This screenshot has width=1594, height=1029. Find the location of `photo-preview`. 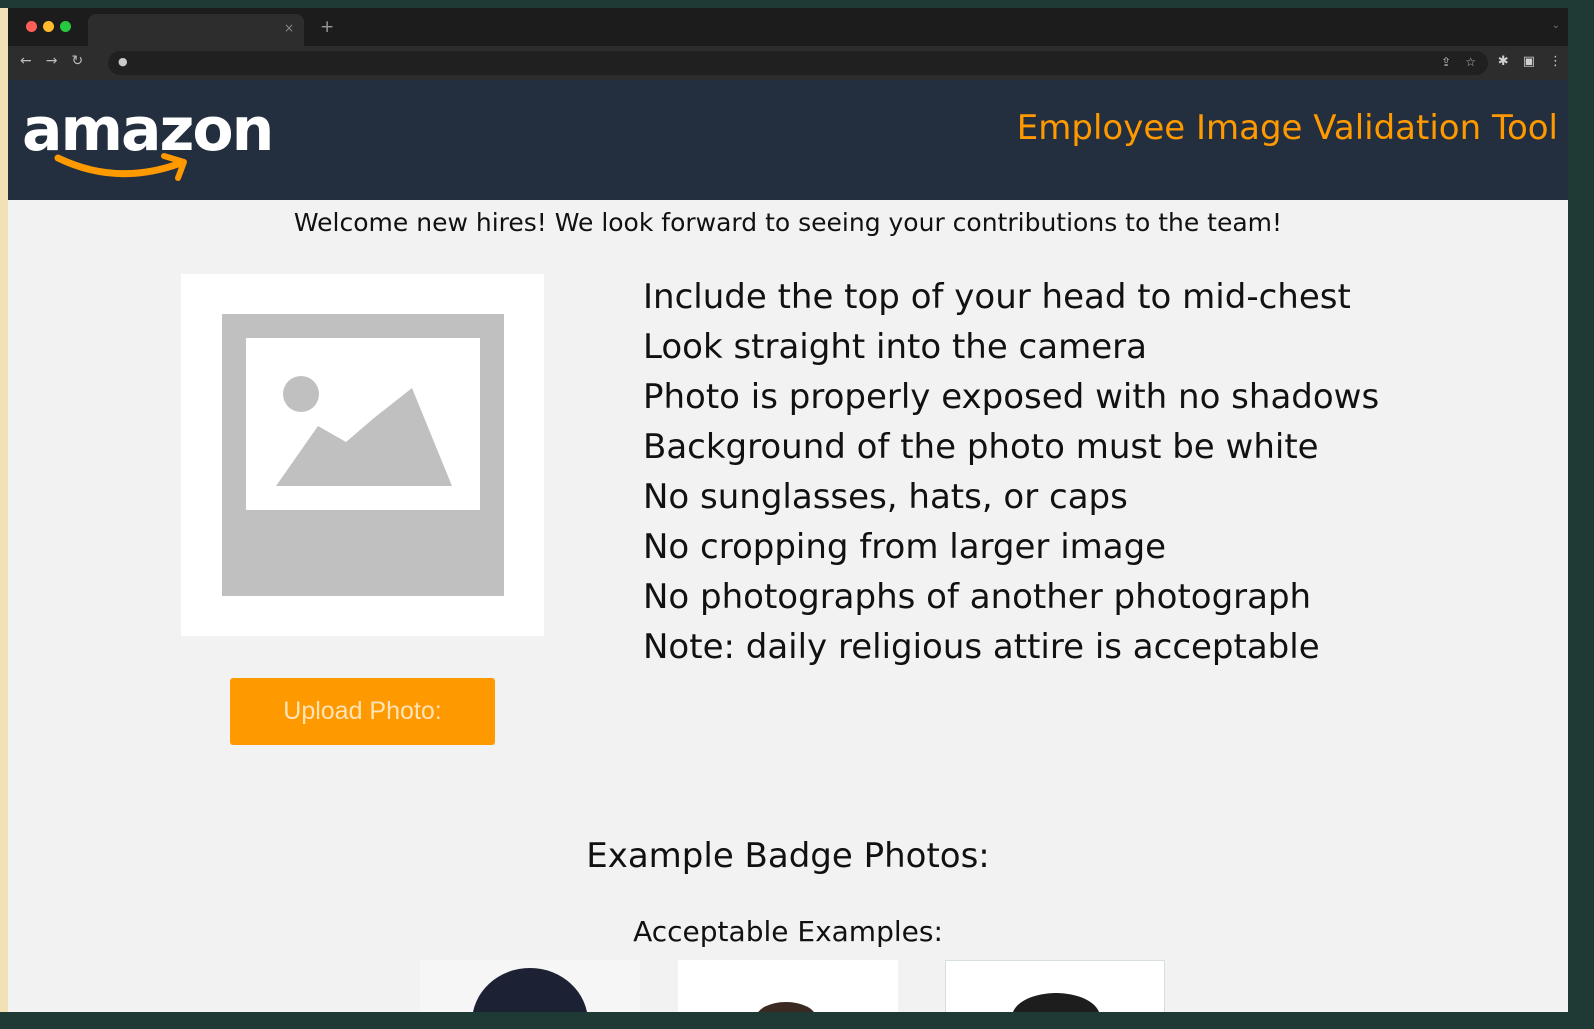

photo-preview is located at coordinates (362, 455).